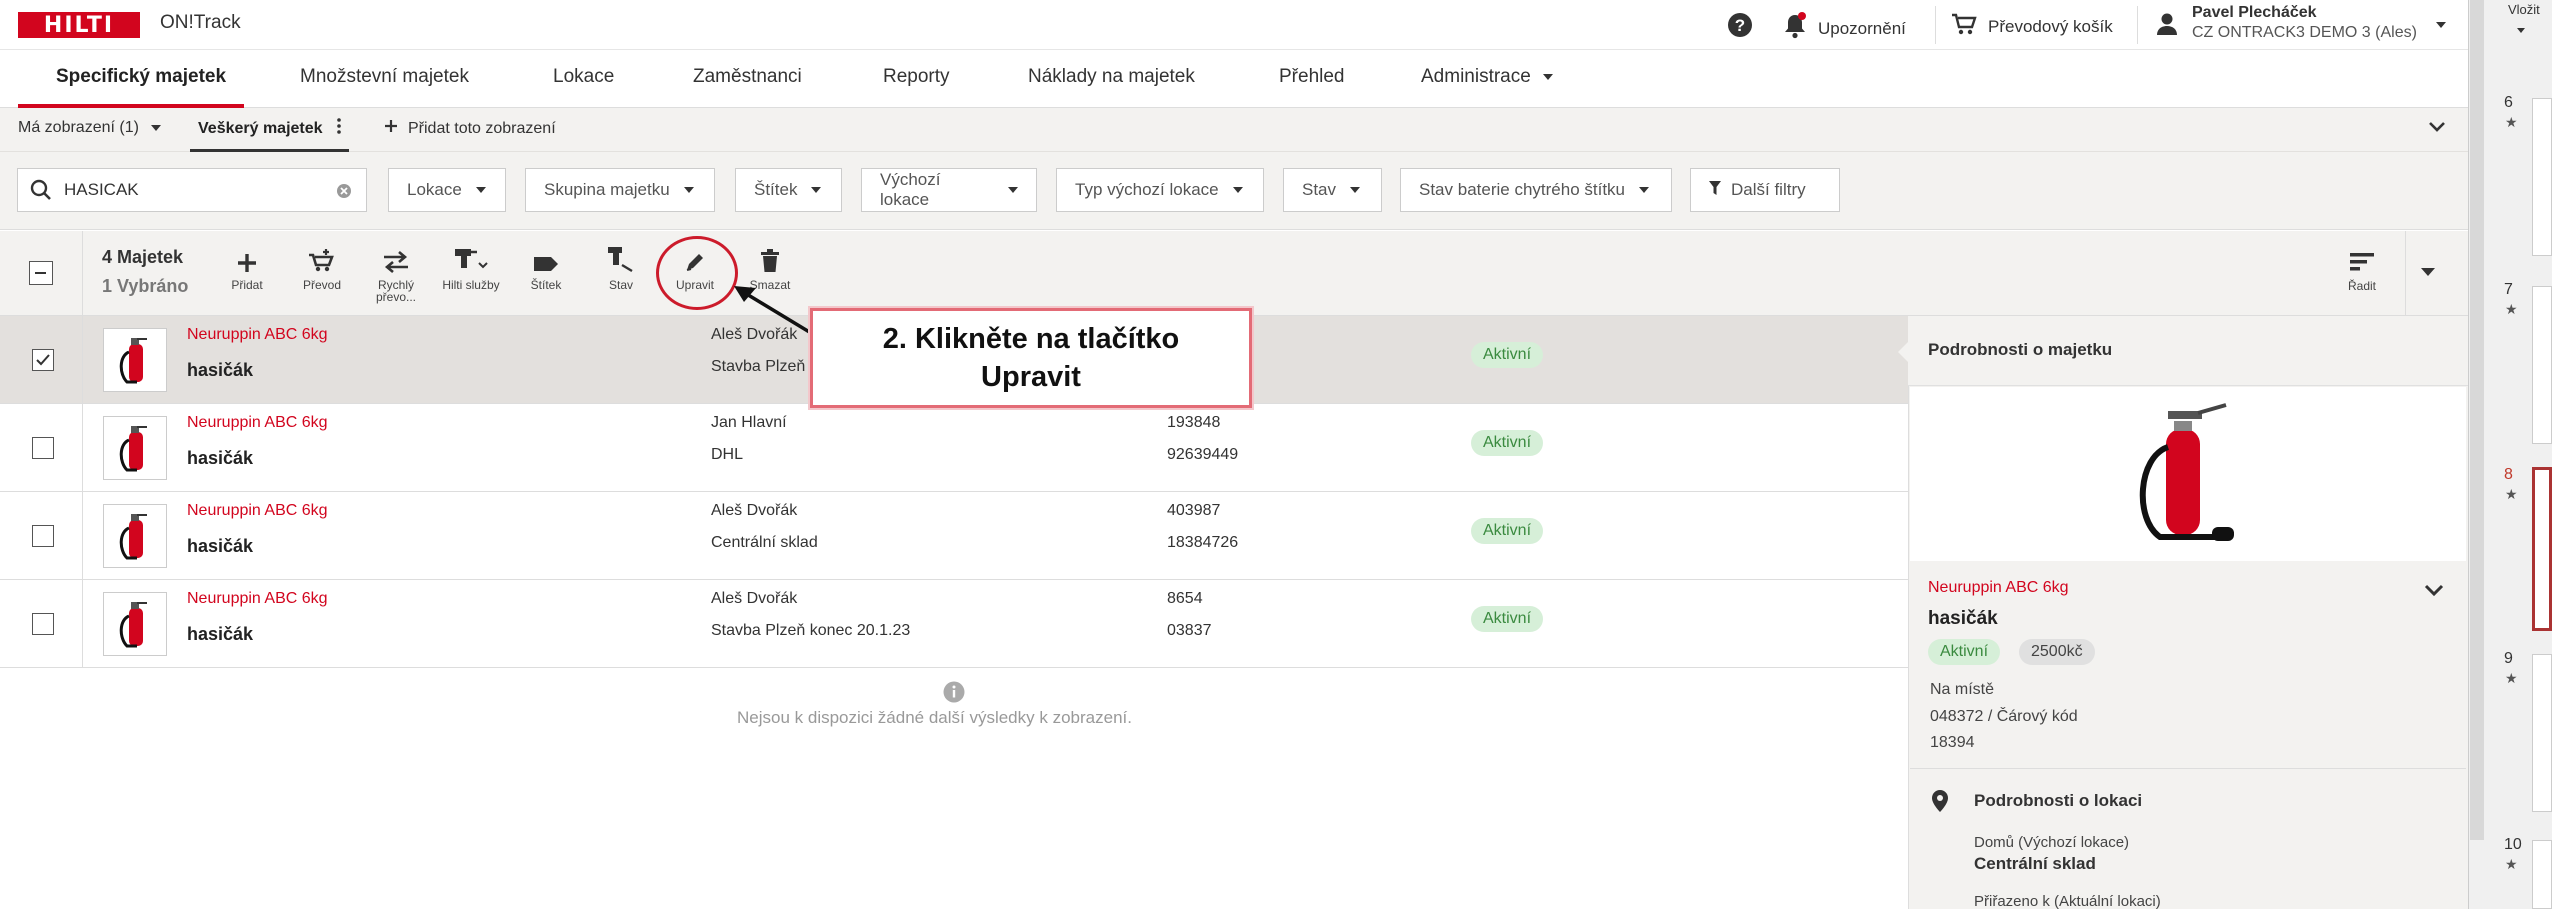  Describe the element at coordinates (1998, 588) in the screenshot. I see `details-model: Neuruppin ABC 6kg` at that location.